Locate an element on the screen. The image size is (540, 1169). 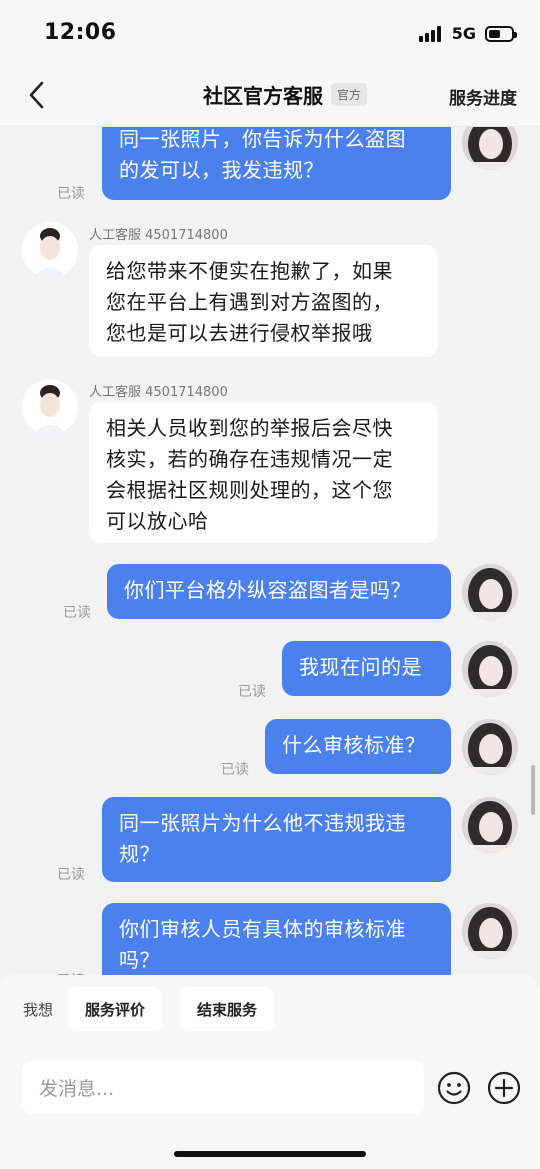
message-line: 您也是可以去进行侵权举报哦 is located at coordinates (239, 333).